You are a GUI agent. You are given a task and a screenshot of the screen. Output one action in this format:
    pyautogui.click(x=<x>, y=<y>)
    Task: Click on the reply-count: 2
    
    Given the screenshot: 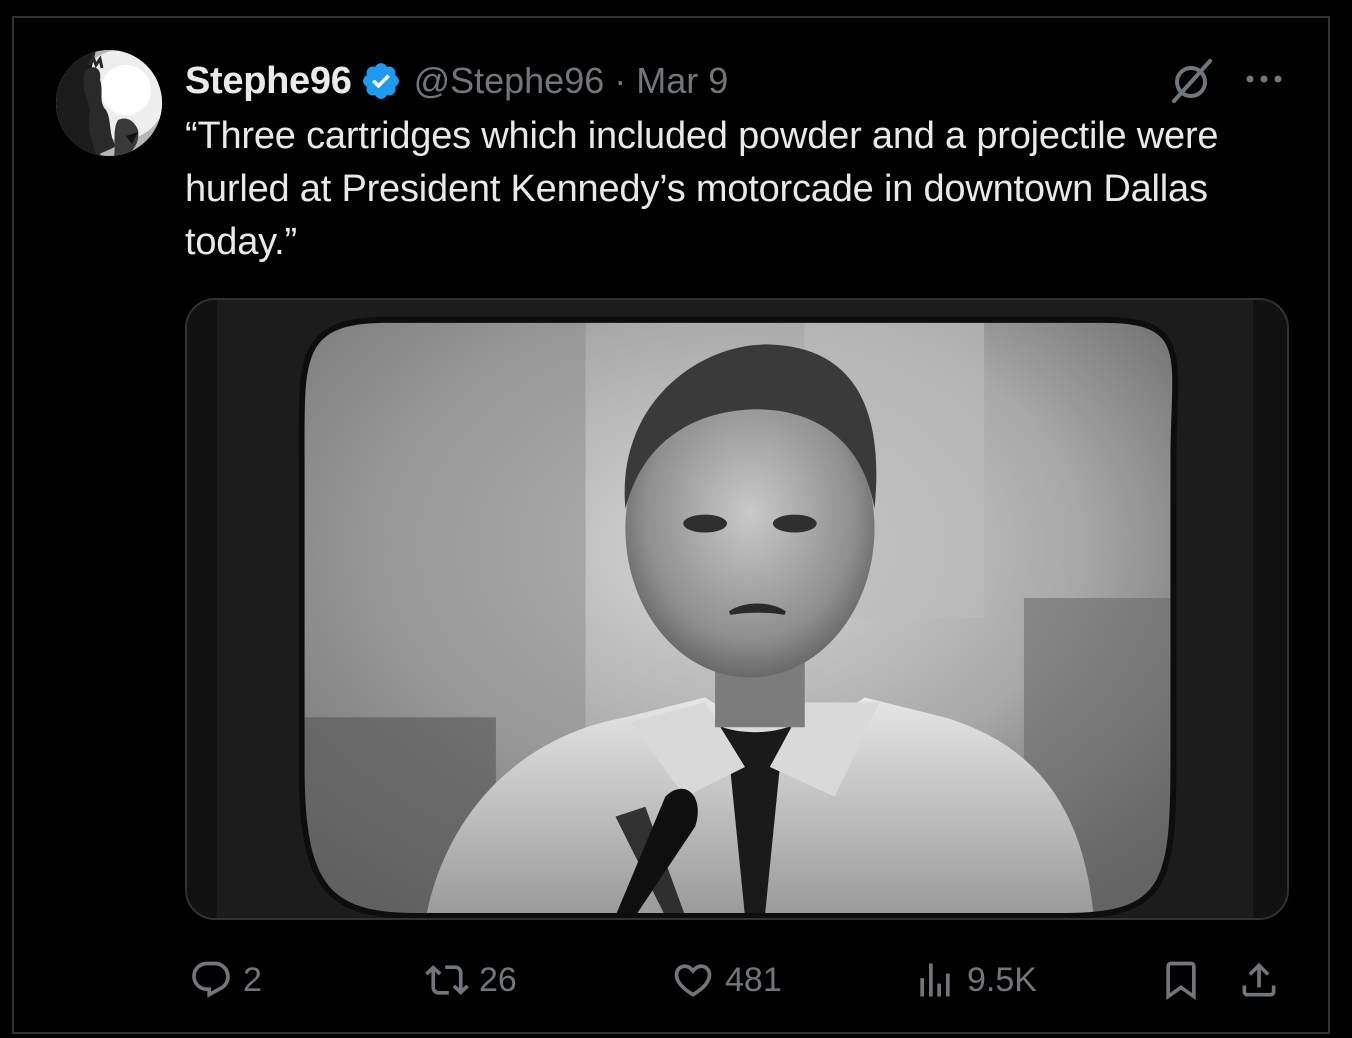 What is the action you would take?
    pyautogui.click(x=252, y=979)
    